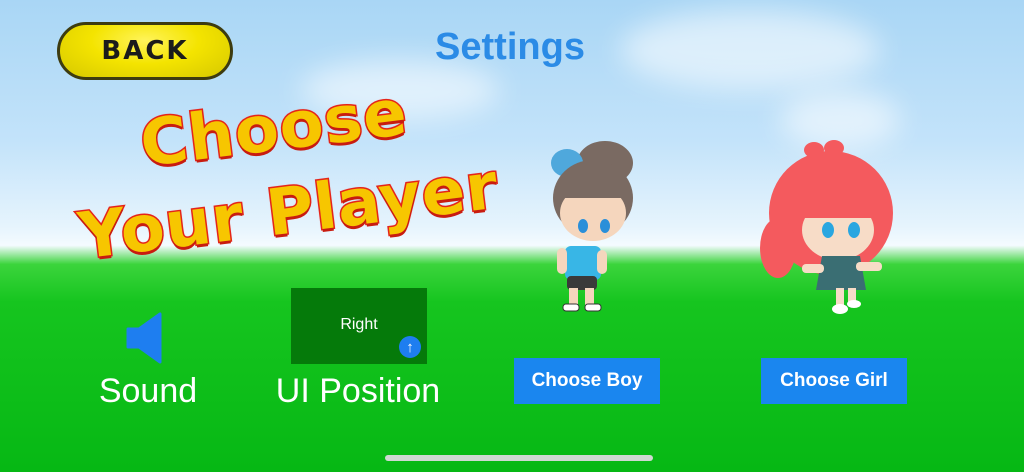 The image size is (1024, 472). I want to click on speaker-icon, so click(146, 338).